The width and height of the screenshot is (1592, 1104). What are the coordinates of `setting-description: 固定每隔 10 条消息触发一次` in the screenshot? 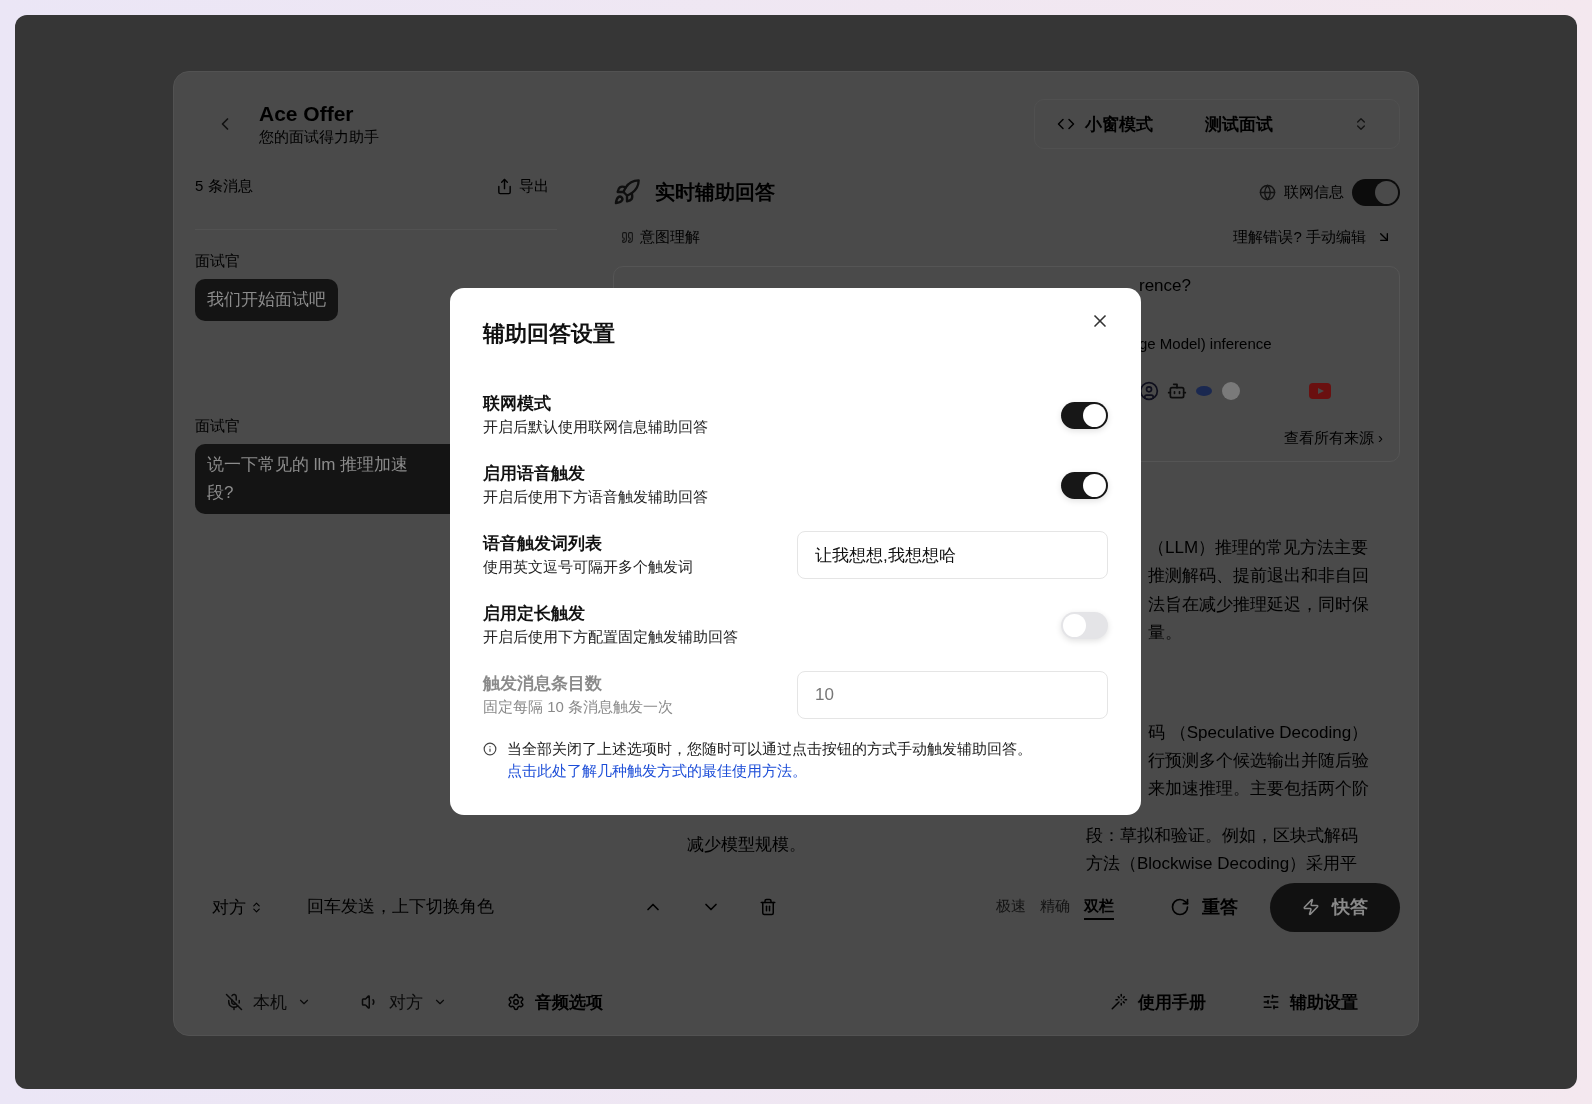 It's located at (578, 707).